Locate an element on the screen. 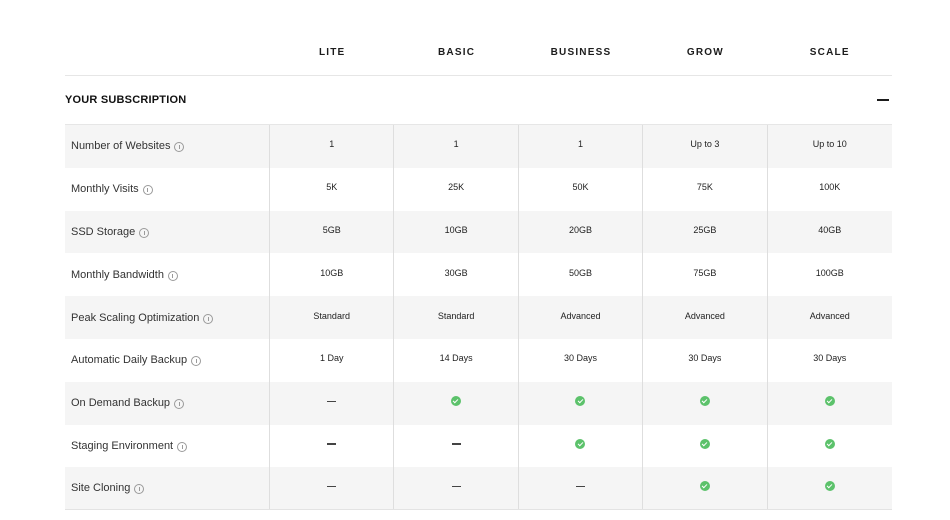 The height and width of the screenshot is (520, 950). feature-name: Monthly Visits is located at coordinates (167, 189).